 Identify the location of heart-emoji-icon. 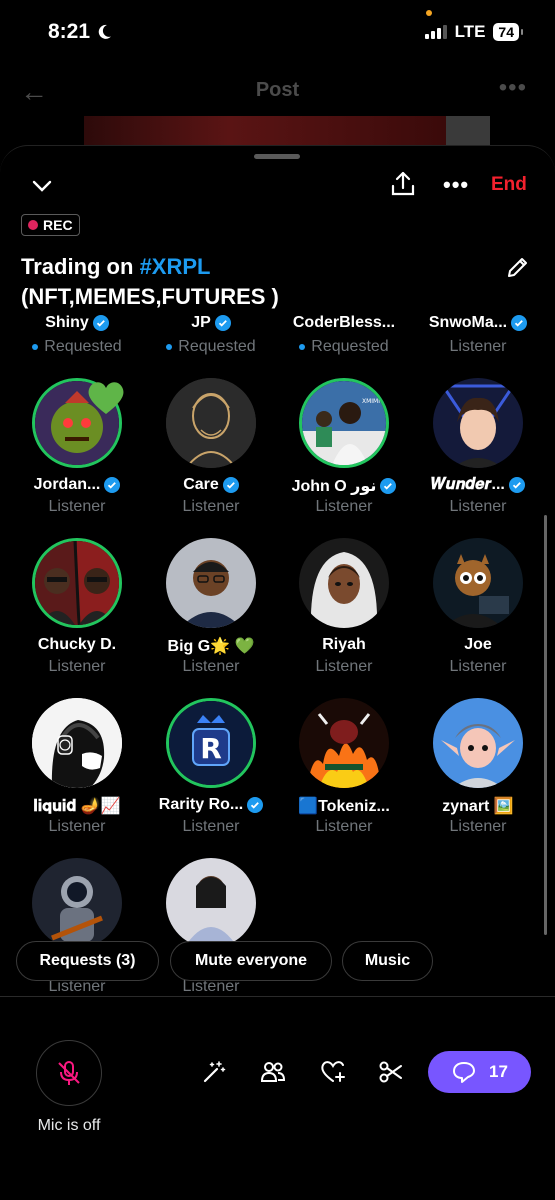
(106, 398).